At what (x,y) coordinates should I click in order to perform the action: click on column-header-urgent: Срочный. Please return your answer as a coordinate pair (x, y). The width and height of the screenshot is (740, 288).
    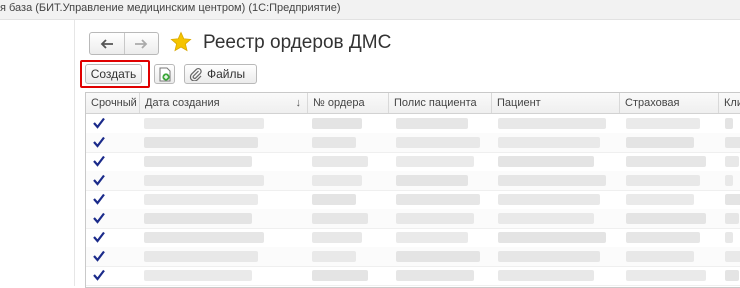
    Looking at the image, I should click on (113, 103).